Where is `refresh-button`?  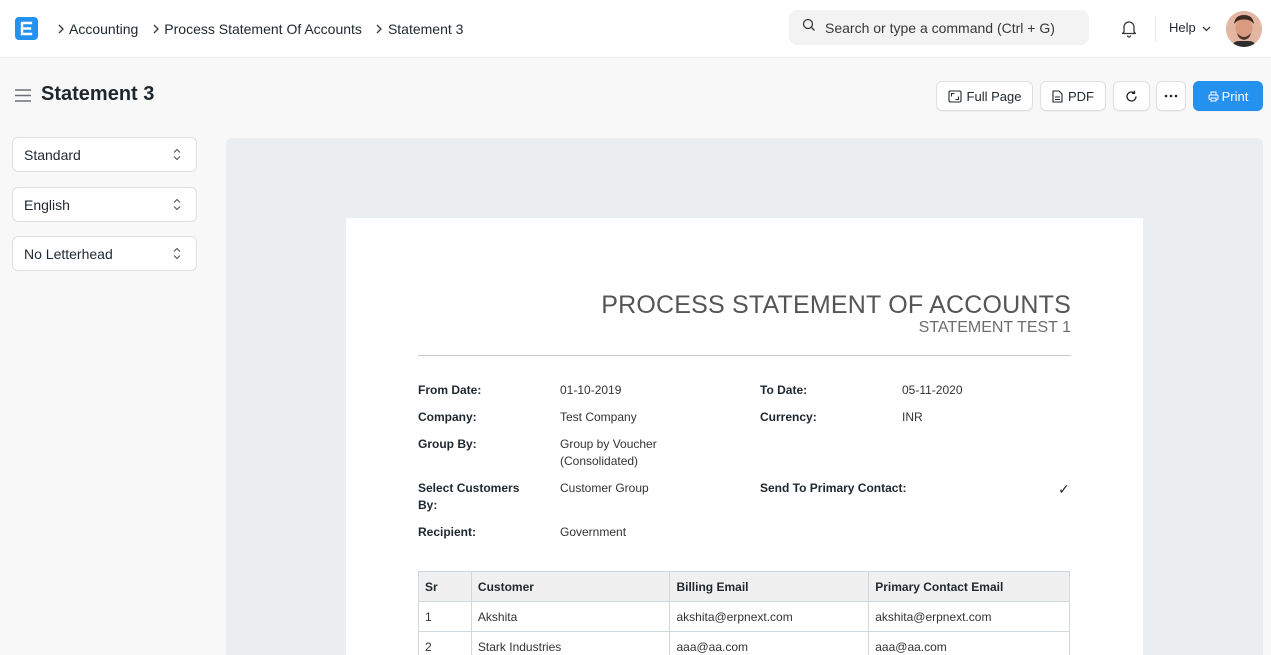
refresh-button is located at coordinates (1131, 96).